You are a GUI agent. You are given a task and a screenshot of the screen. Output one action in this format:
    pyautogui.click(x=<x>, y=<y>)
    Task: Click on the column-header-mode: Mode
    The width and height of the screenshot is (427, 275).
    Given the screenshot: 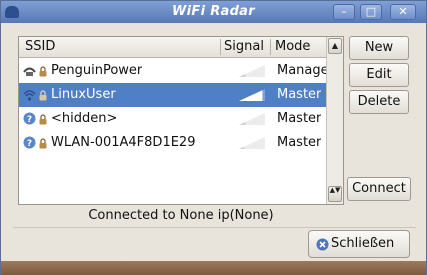 What is the action you would take?
    pyautogui.click(x=292, y=47)
    